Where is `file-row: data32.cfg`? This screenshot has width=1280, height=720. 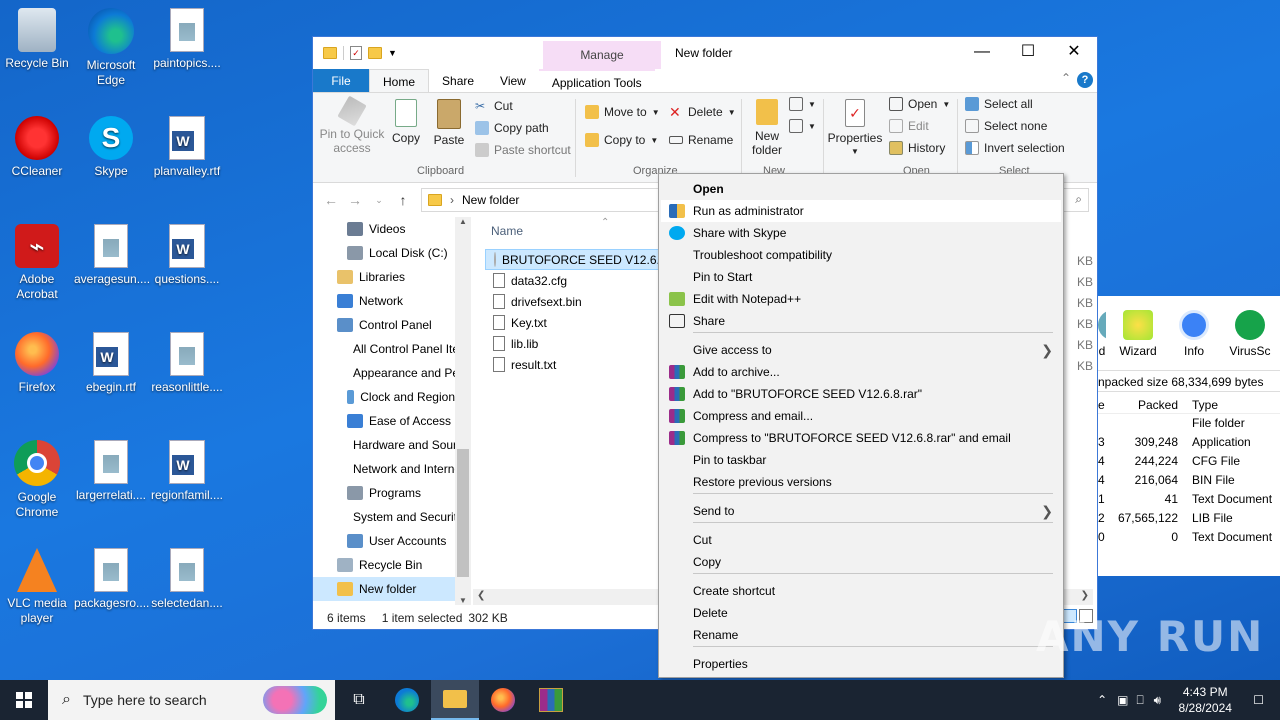 file-row: data32.cfg is located at coordinates (573, 280).